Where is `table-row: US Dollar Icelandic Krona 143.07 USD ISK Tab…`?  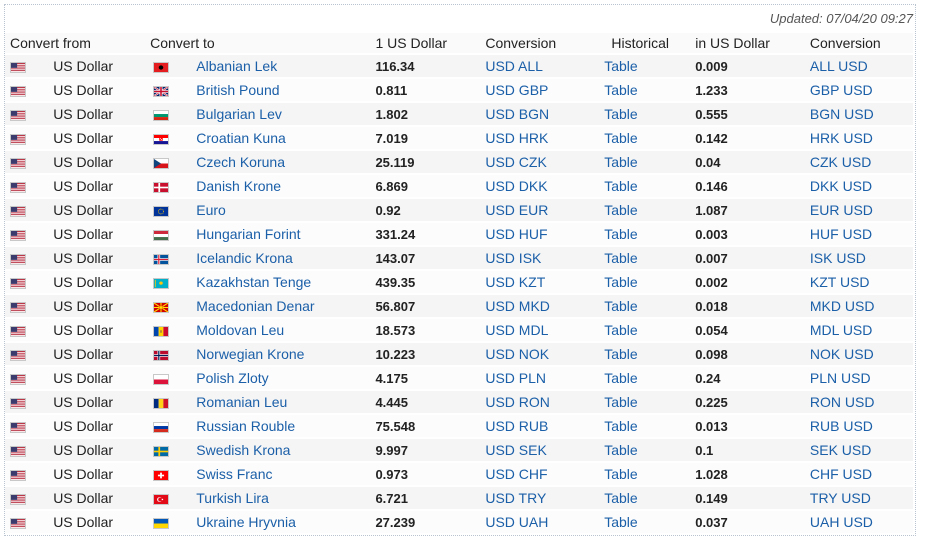 table-row: US Dollar Icelandic Krona 143.07 USD ISK Tab… is located at coordinates (459, 258).